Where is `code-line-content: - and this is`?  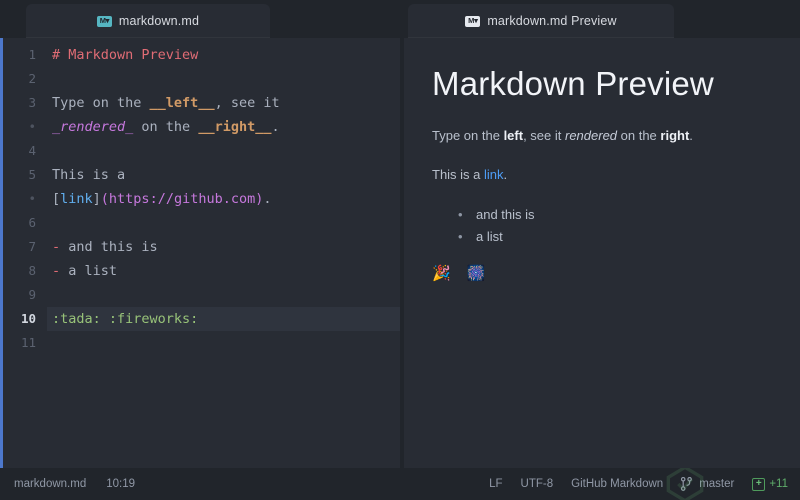
code-line-content: - and this is is located at coordinates (223, 247).